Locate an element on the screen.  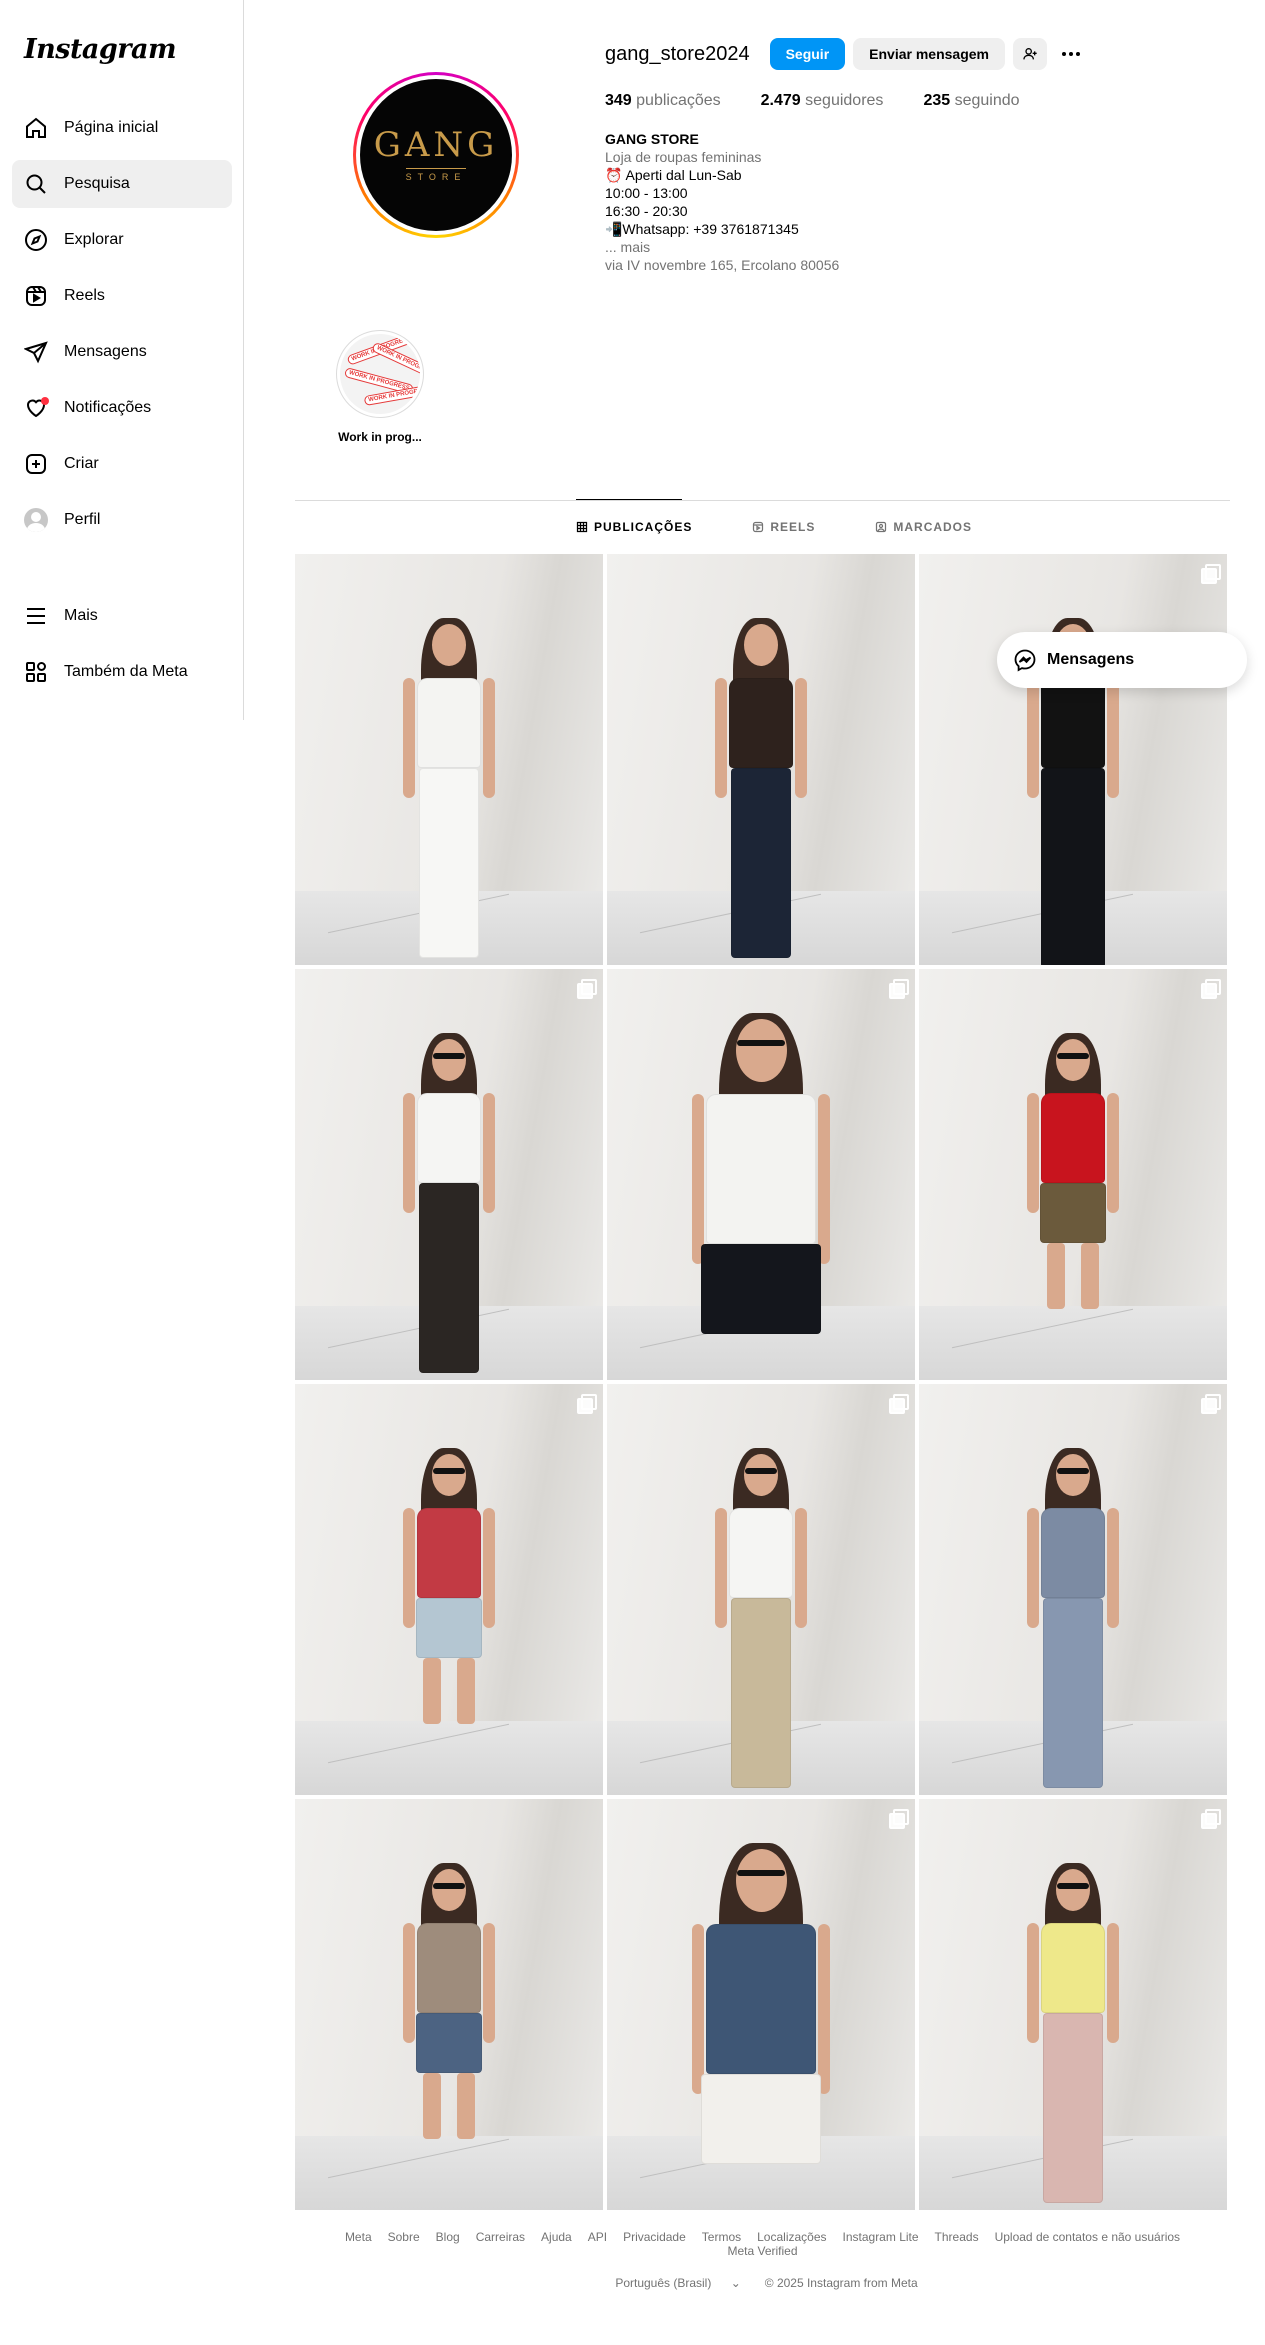
follow-button: Seguir is located at coordinates (807, 54).